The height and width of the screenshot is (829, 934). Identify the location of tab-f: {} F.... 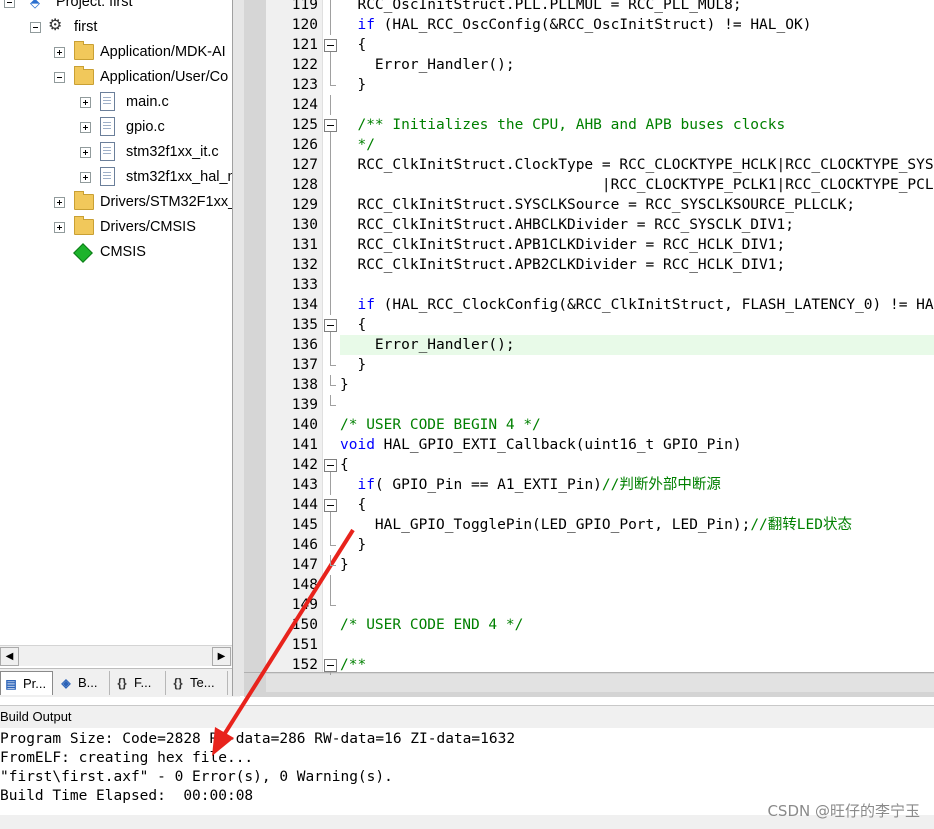
(139, 683).